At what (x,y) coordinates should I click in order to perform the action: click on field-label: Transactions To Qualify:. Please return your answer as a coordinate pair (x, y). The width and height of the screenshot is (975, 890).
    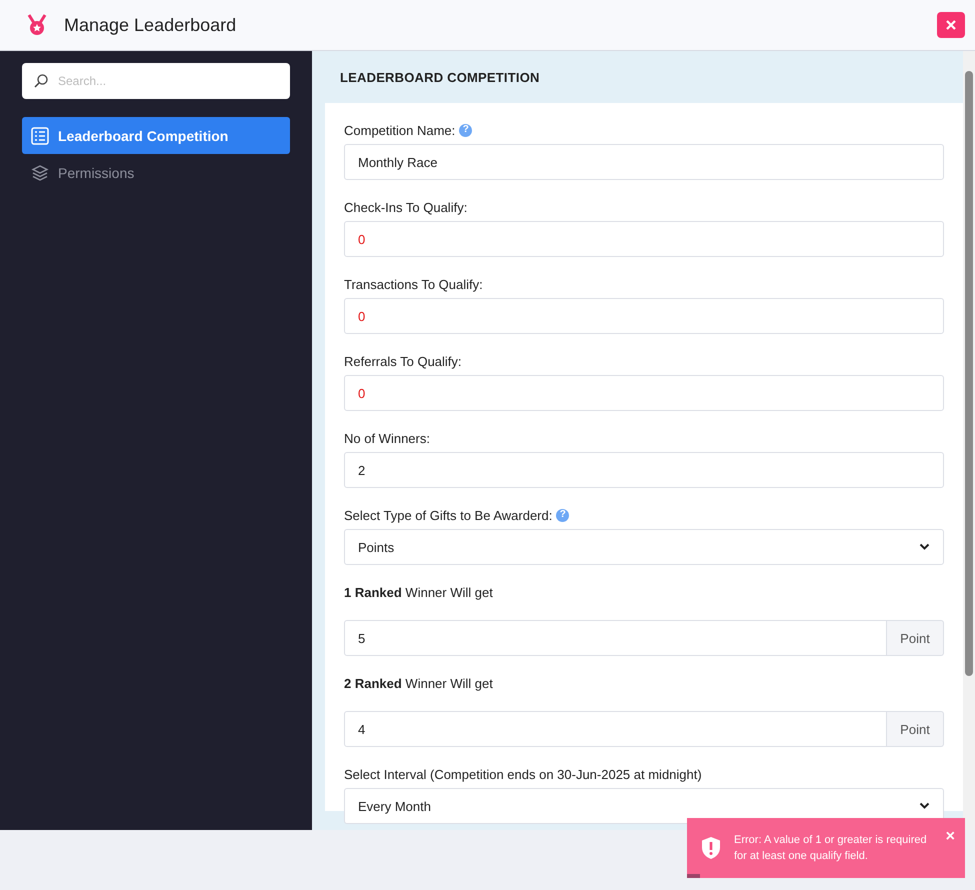
    Looking at the image, I should click on (413, 284).